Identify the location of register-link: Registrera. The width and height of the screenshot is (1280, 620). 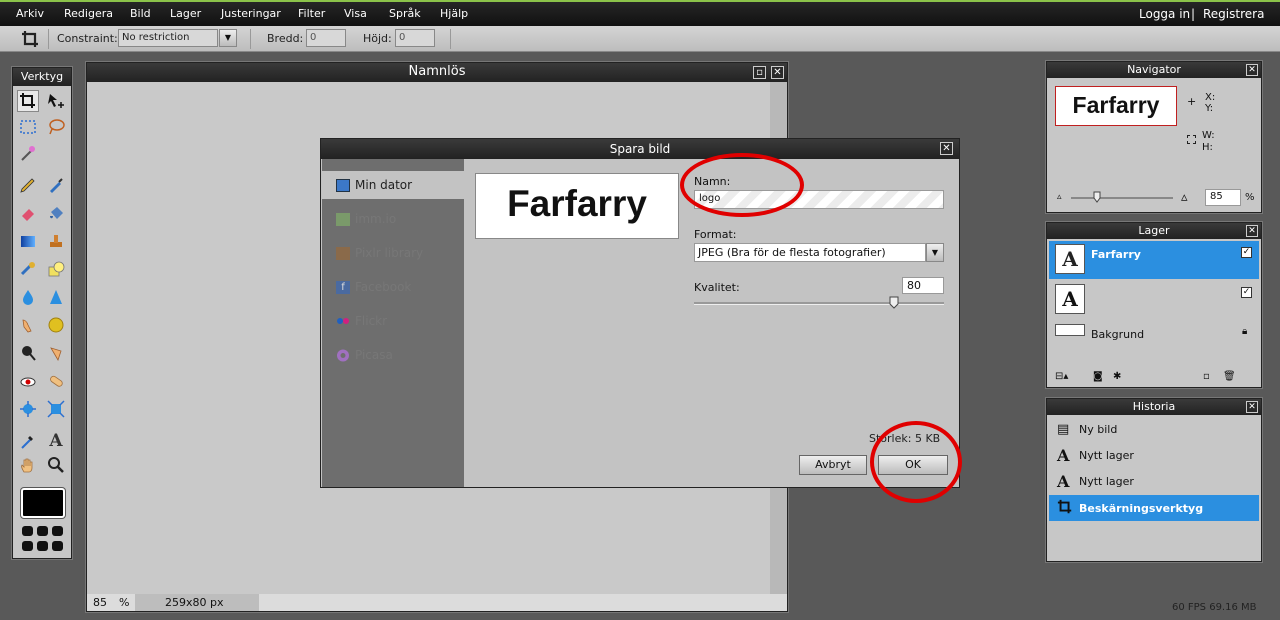
(1233, 14).